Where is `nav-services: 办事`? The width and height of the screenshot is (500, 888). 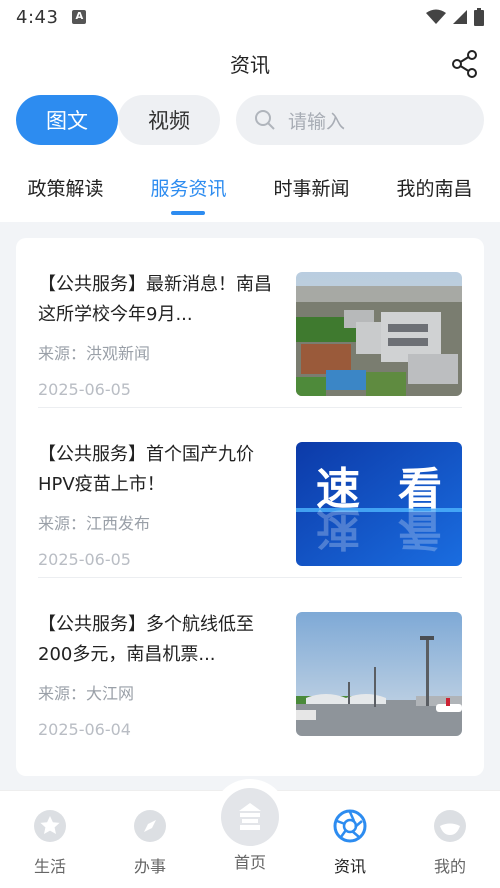 nav-services: 办事 is located at coordinates (150, 839).